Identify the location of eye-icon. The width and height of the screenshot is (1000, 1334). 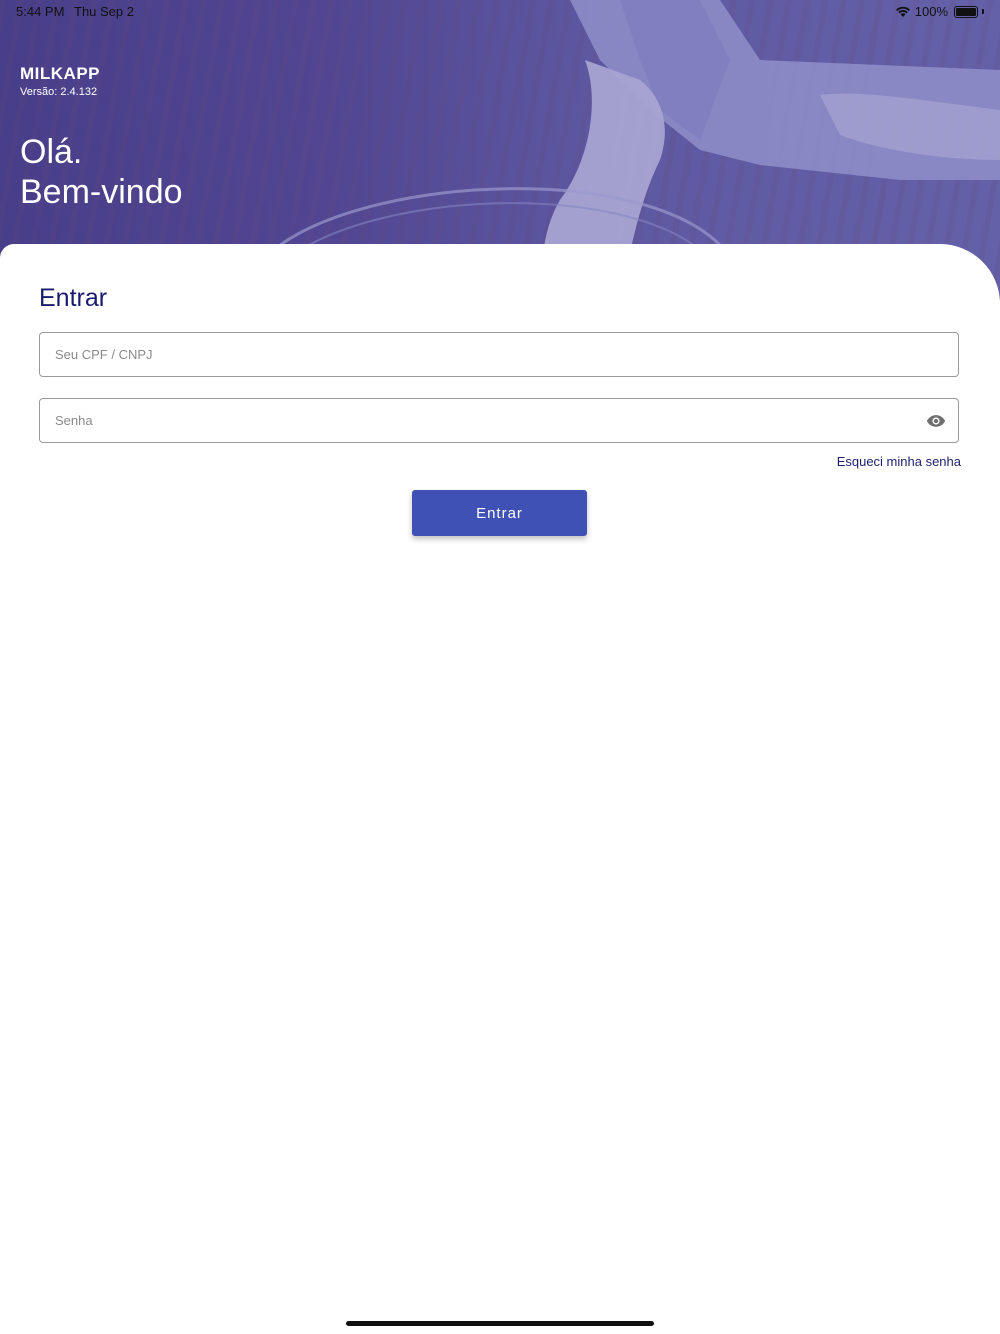
(936, 421).